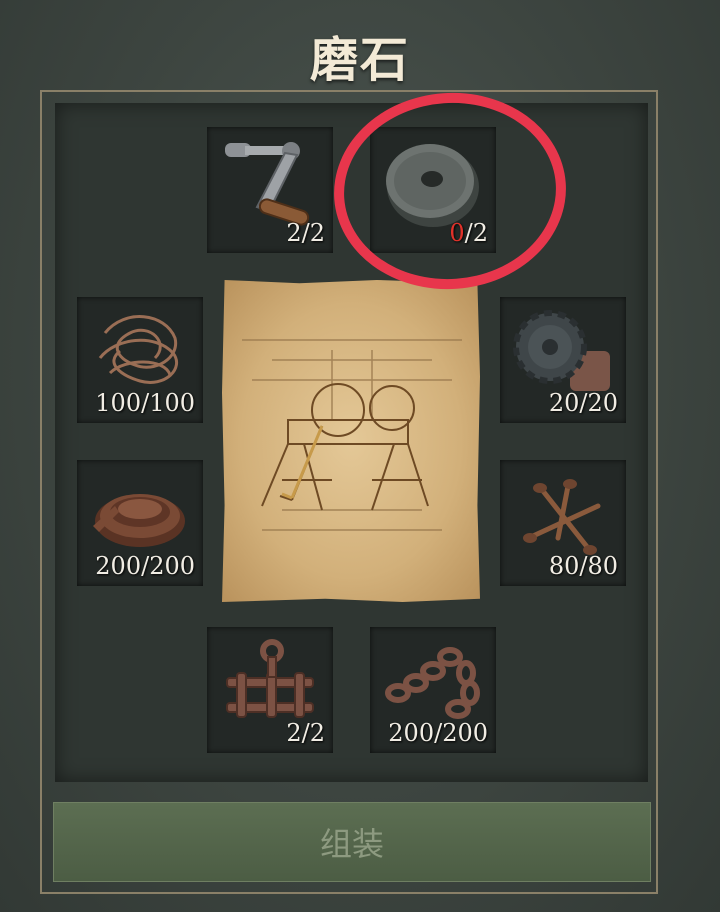 This screenshot has height=912, width=720. I want to click on material-slot-chain: 200/200, so click(433, 690).